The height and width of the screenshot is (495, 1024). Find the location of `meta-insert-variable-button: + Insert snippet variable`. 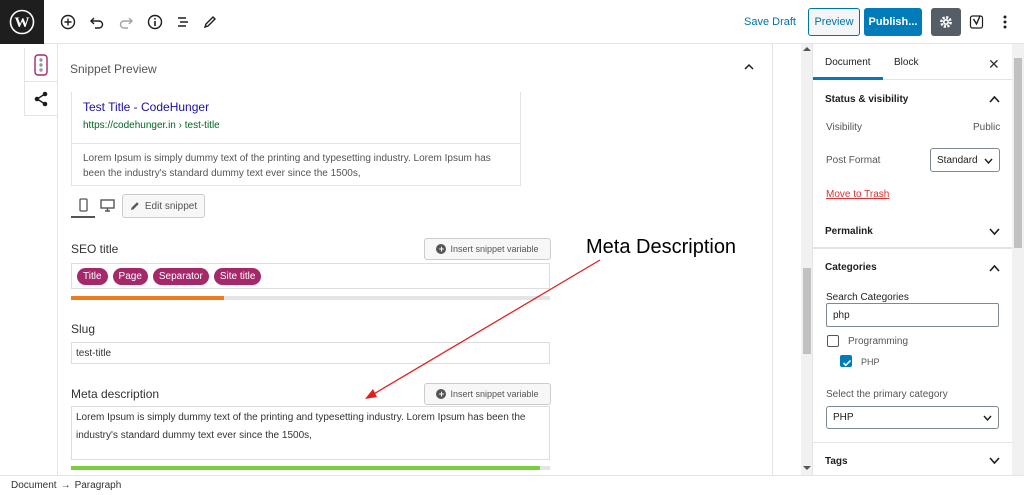

meta-insert-variable-button: + Insert snippet variable is located at coordinates (487, 394).